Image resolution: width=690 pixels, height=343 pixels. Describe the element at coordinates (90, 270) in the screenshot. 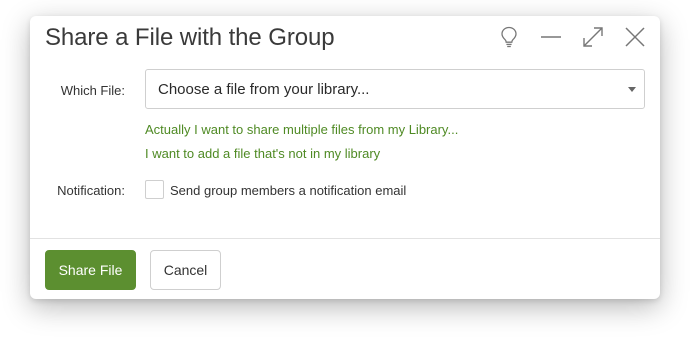

I see `share-file-button: Share File` at that location.